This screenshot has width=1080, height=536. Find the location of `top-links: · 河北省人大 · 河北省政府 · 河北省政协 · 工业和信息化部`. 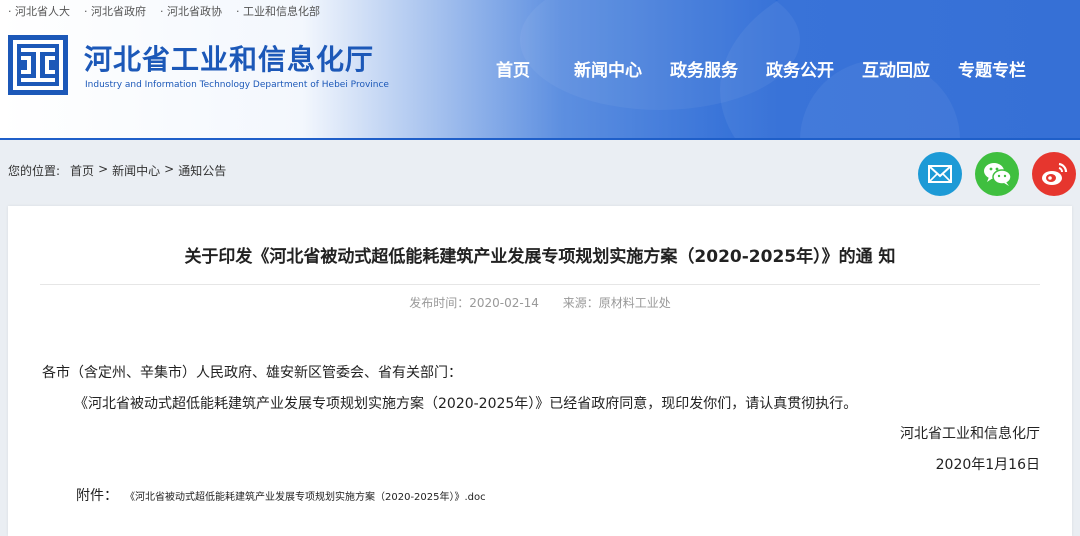

top-links: · 河北省人大 · 河北省政府 · 河北省政协 · 工业和信息化部 is located at coordinates (164, 11).